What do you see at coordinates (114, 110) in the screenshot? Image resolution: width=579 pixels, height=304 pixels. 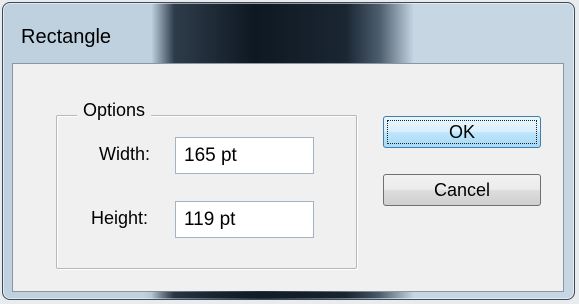 I see `options-group-legend: Options` at bounding box center [114, 110].